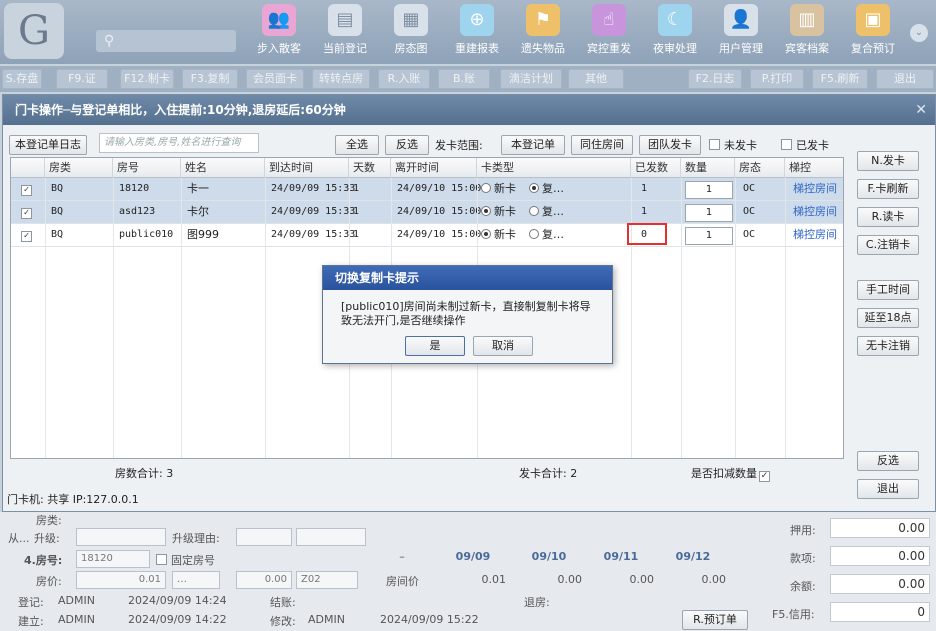 The image size is (936, 631). Describe the element at coordinates (880, 612) in the screenshot. I see `credit-value: 0` at that location.